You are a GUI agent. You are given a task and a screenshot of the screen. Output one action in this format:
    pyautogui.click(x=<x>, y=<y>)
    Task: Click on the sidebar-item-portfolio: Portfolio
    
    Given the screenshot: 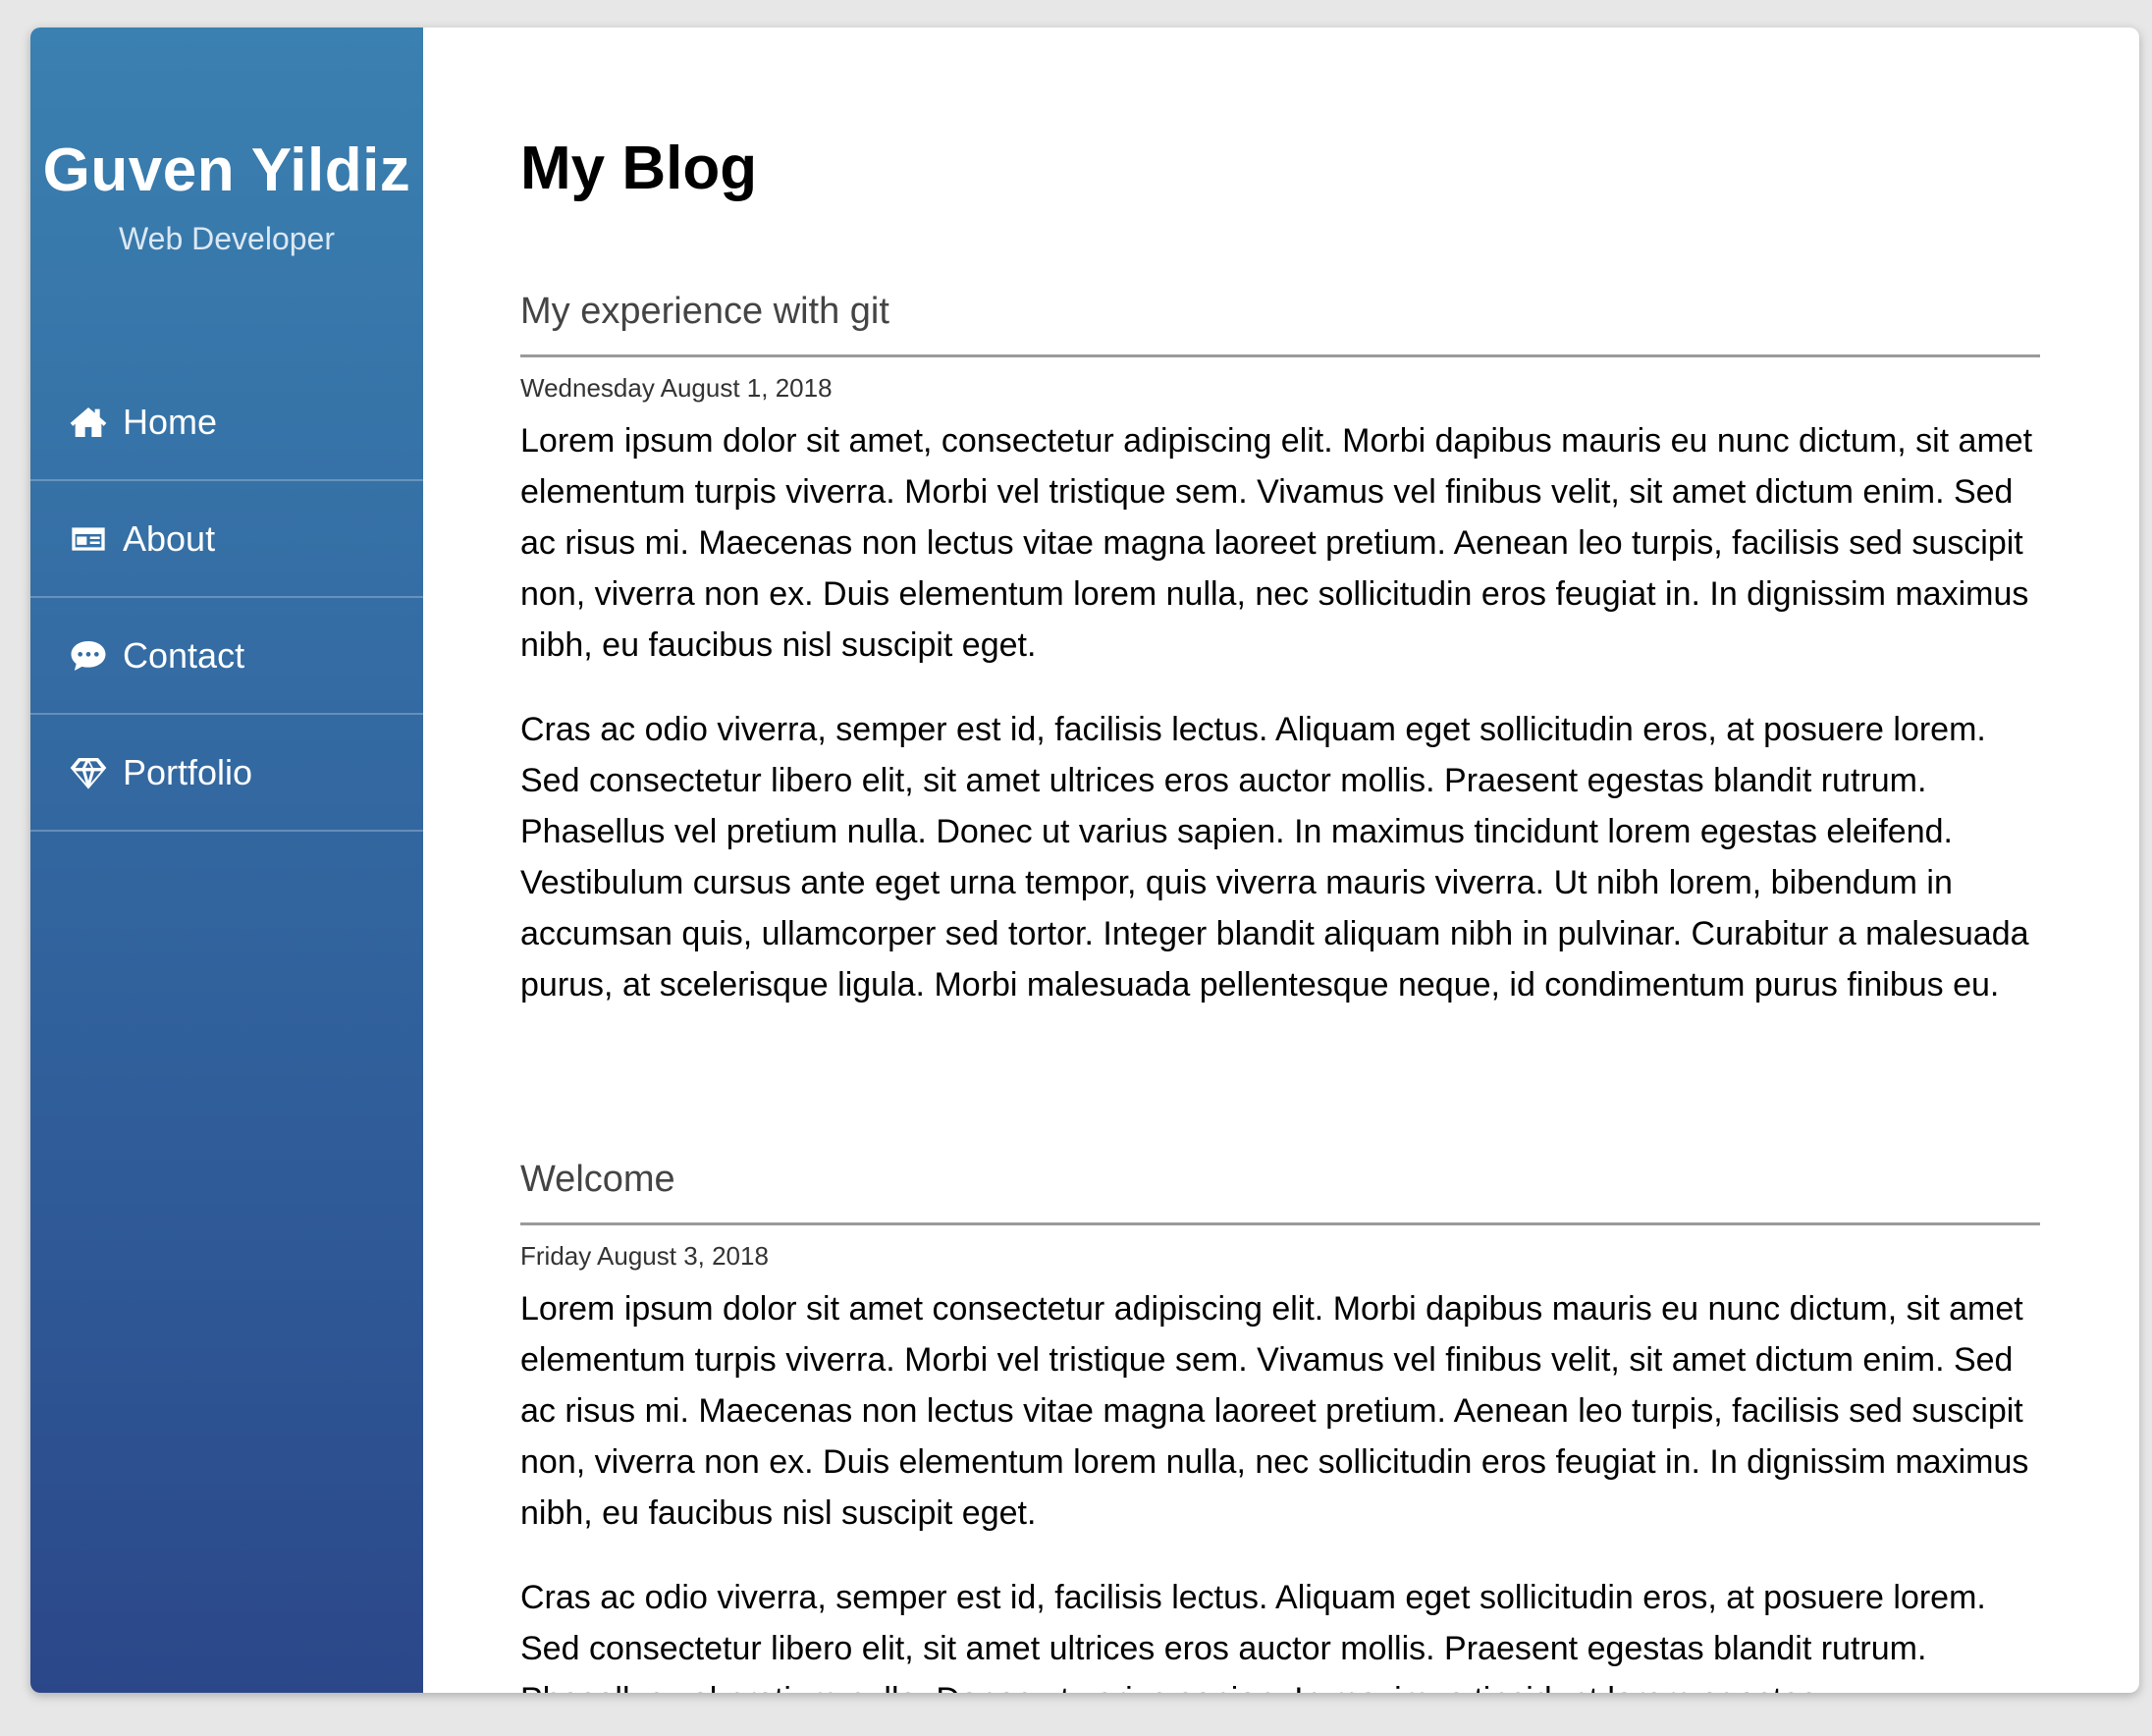 What is the action you would take?
    pyautogui.click(x=226, y=773)
    